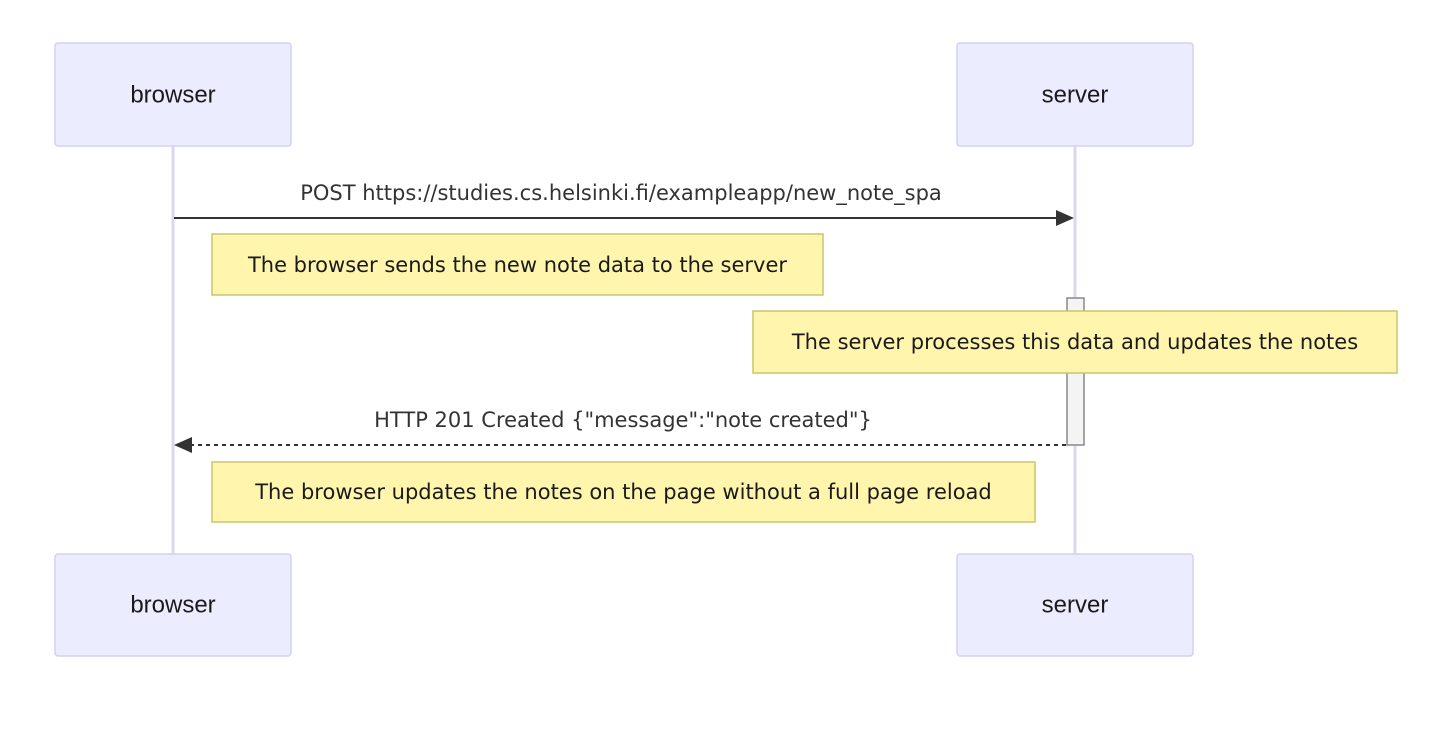 The image size is (1441, 733). I want to click on response-arrowhead, so click(183, 445).